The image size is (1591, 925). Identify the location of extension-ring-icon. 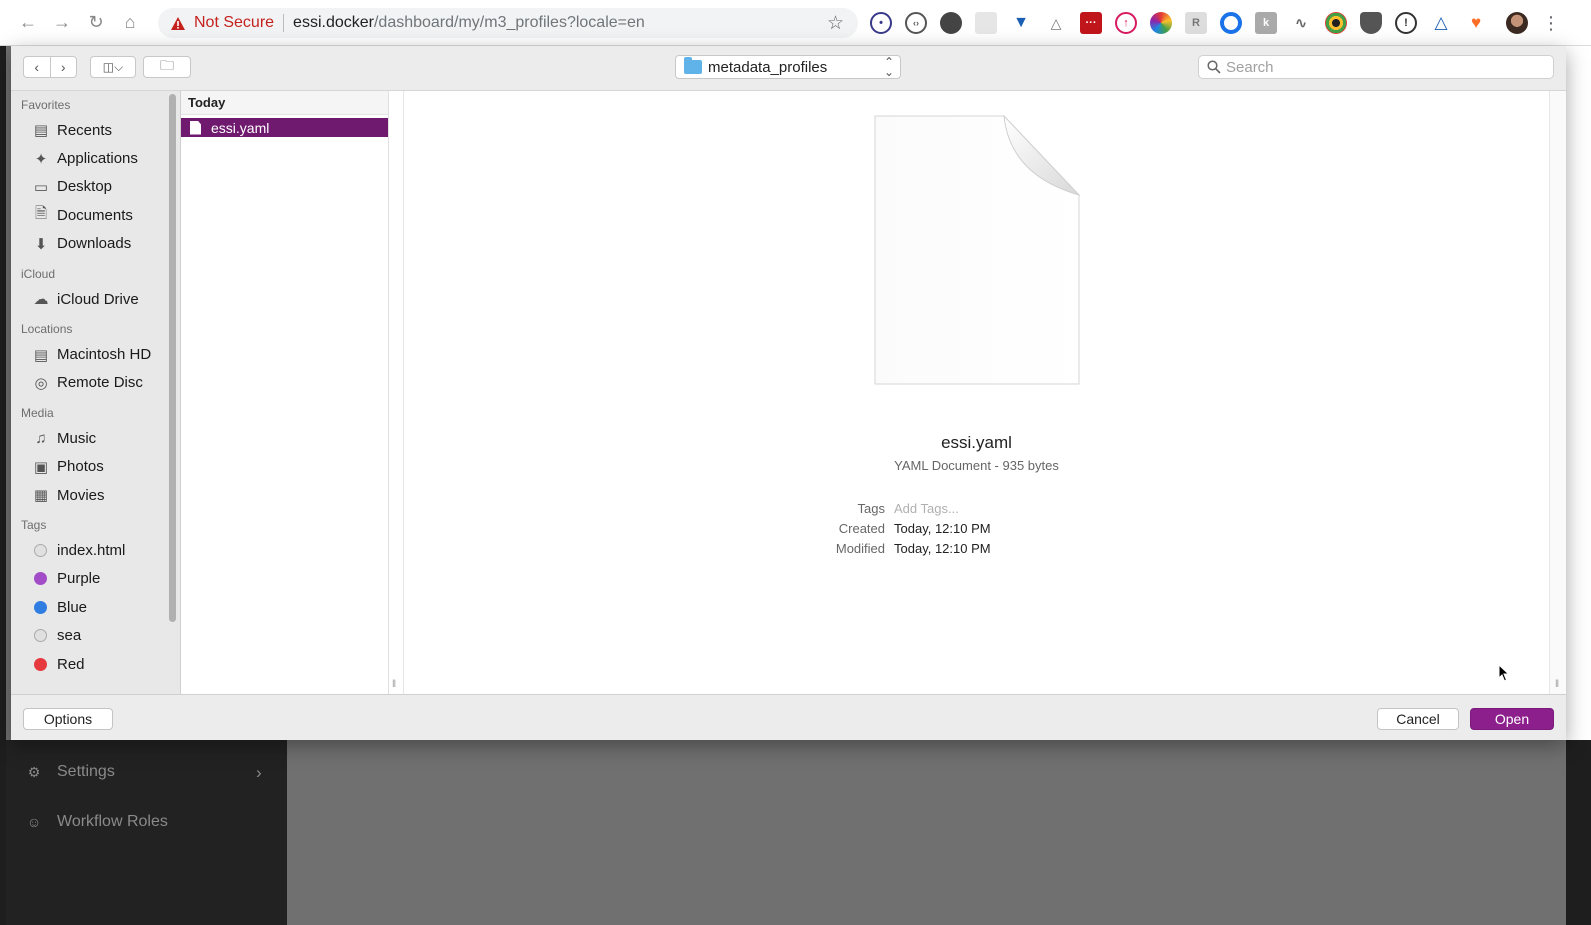
(1231, 23).